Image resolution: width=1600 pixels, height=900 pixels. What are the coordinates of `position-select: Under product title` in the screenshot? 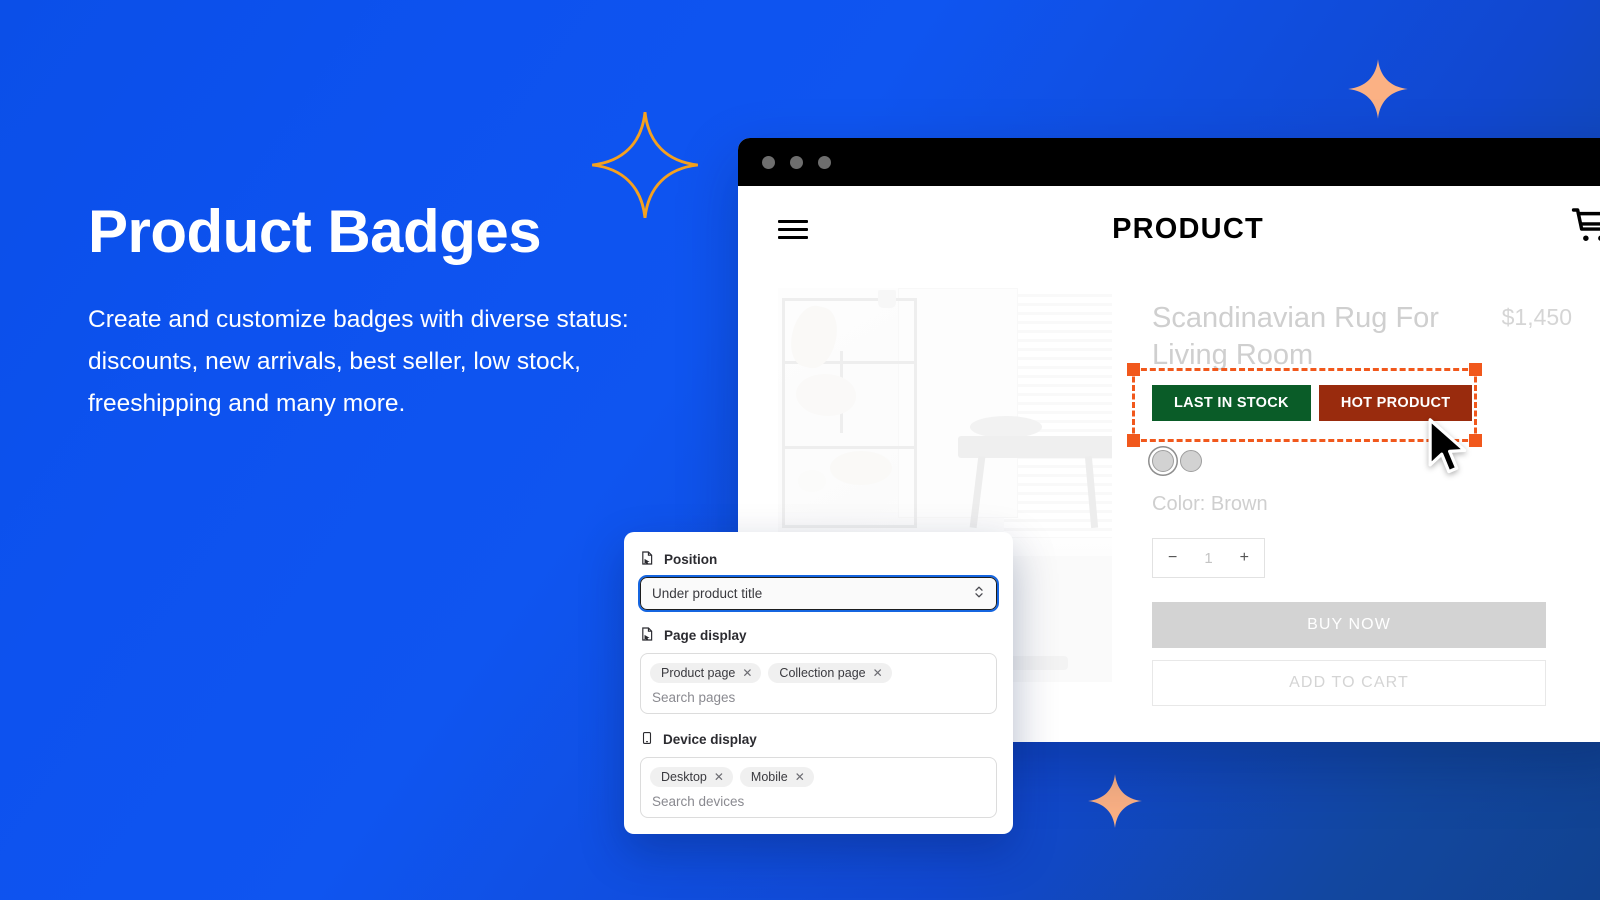 It's located at (818, 593).